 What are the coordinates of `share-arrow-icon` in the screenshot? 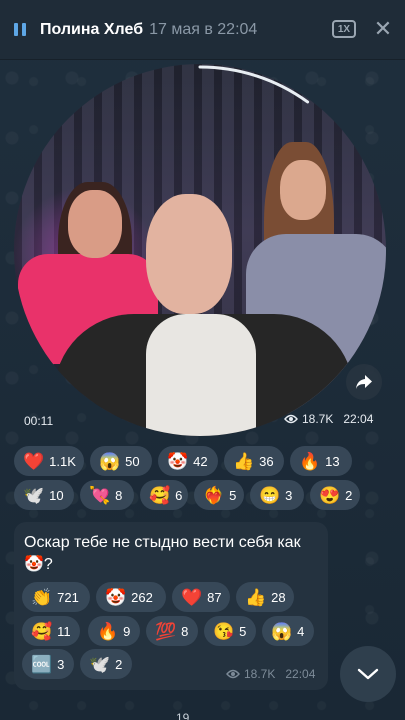 It's located at (364, 382).